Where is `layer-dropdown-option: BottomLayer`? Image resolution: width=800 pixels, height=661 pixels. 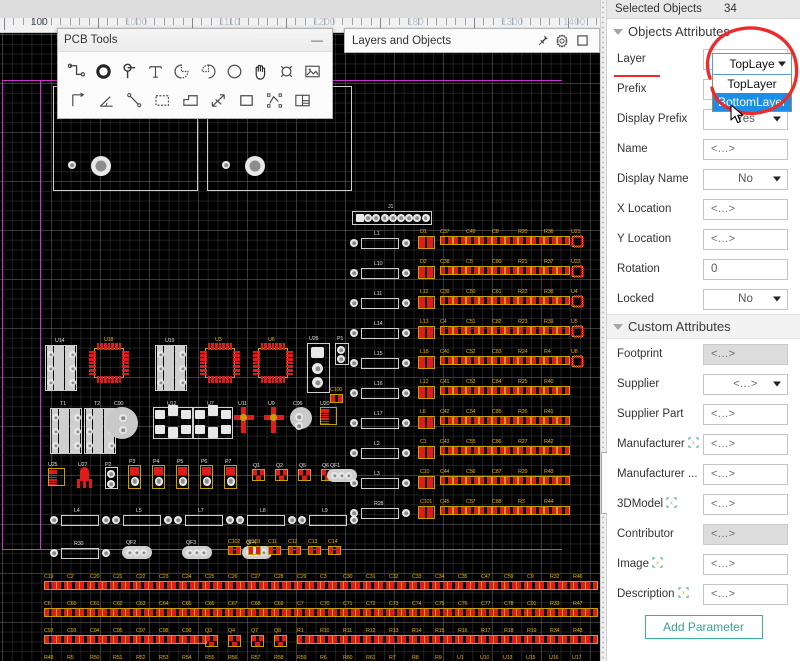 layer-dropdown-option: BottomLayer is located at coordinates (752, 102).